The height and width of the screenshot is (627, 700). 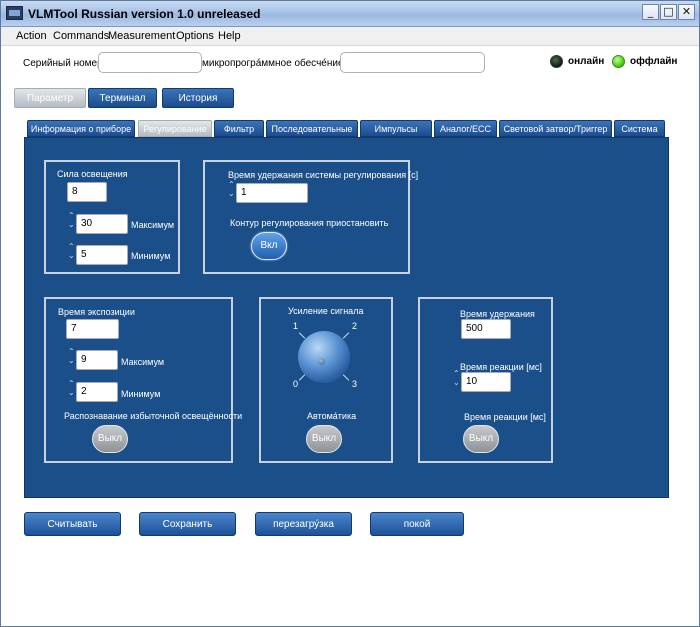 I want to click on overexposure-label: Распознавание избыточной освещённости, so click(x=153, y=416).